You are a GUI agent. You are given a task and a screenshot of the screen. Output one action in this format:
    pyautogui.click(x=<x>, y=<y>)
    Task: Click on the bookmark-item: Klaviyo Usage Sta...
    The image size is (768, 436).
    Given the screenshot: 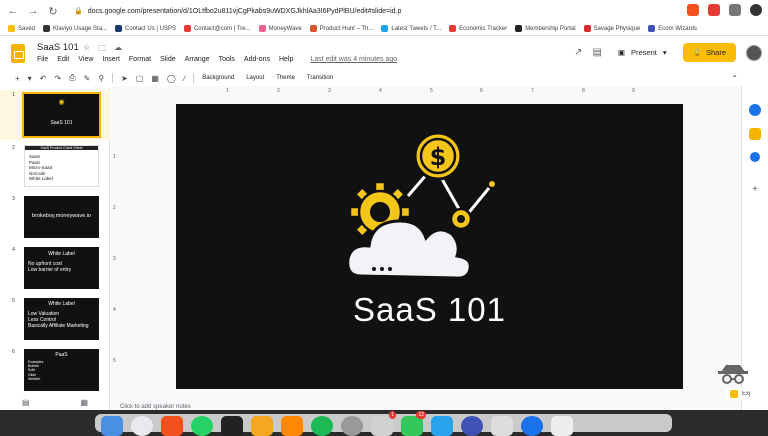 What is the action you would take?
    pyautogui.click(x=75, y=28)
    